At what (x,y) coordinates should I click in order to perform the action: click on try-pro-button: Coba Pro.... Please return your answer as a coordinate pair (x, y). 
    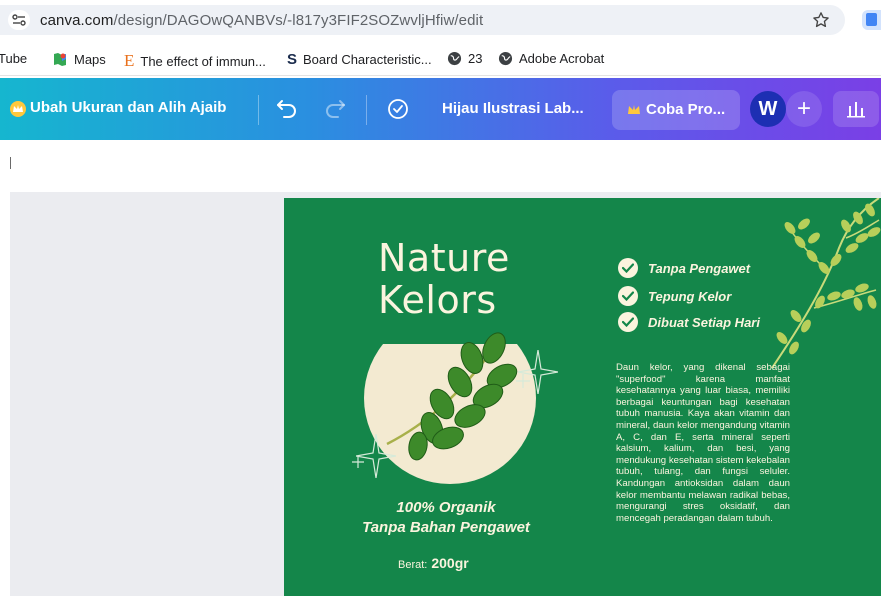
    Looking at the image, I should click on (676, 110).